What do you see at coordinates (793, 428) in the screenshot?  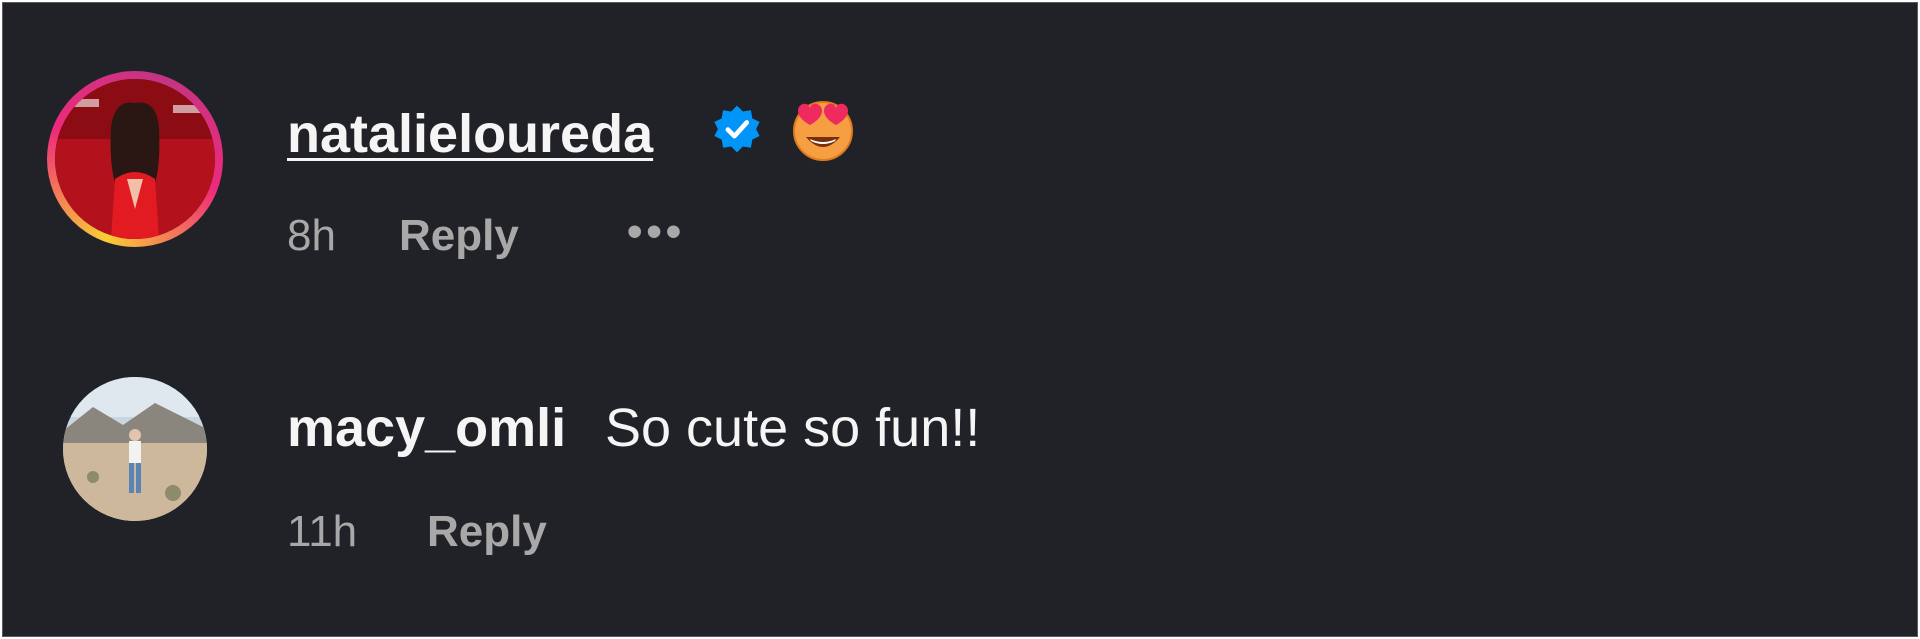 I see `comment-text: So cute so fun!!` at bounding box center [793, 428].